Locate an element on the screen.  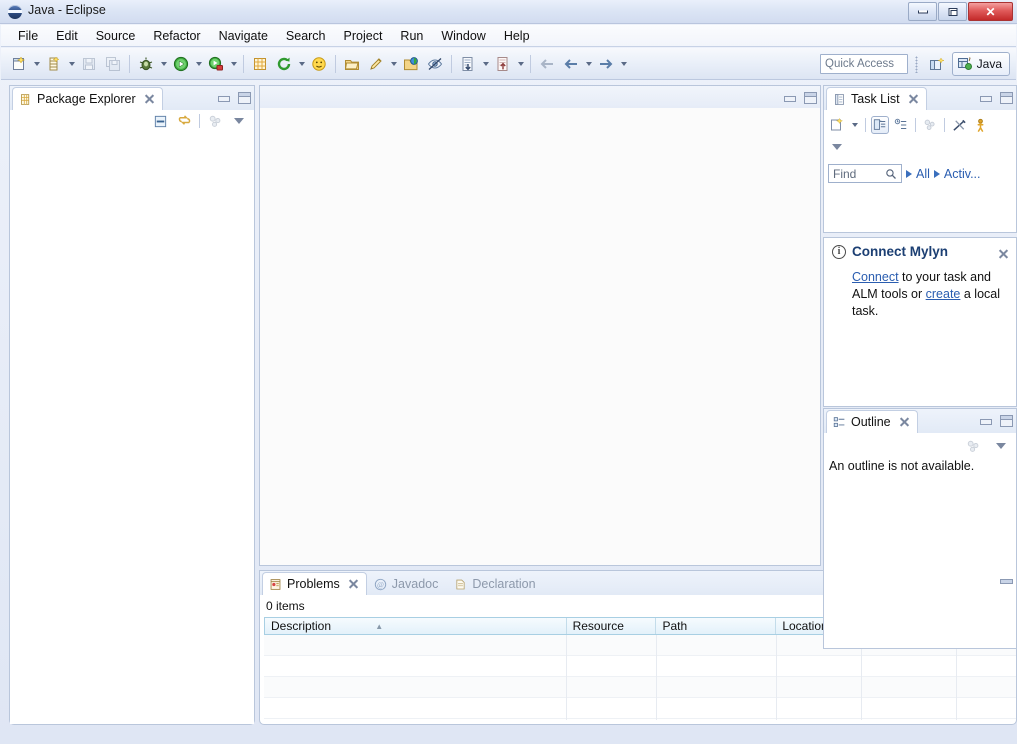
minimize-button is located at coordinates (922, 11).